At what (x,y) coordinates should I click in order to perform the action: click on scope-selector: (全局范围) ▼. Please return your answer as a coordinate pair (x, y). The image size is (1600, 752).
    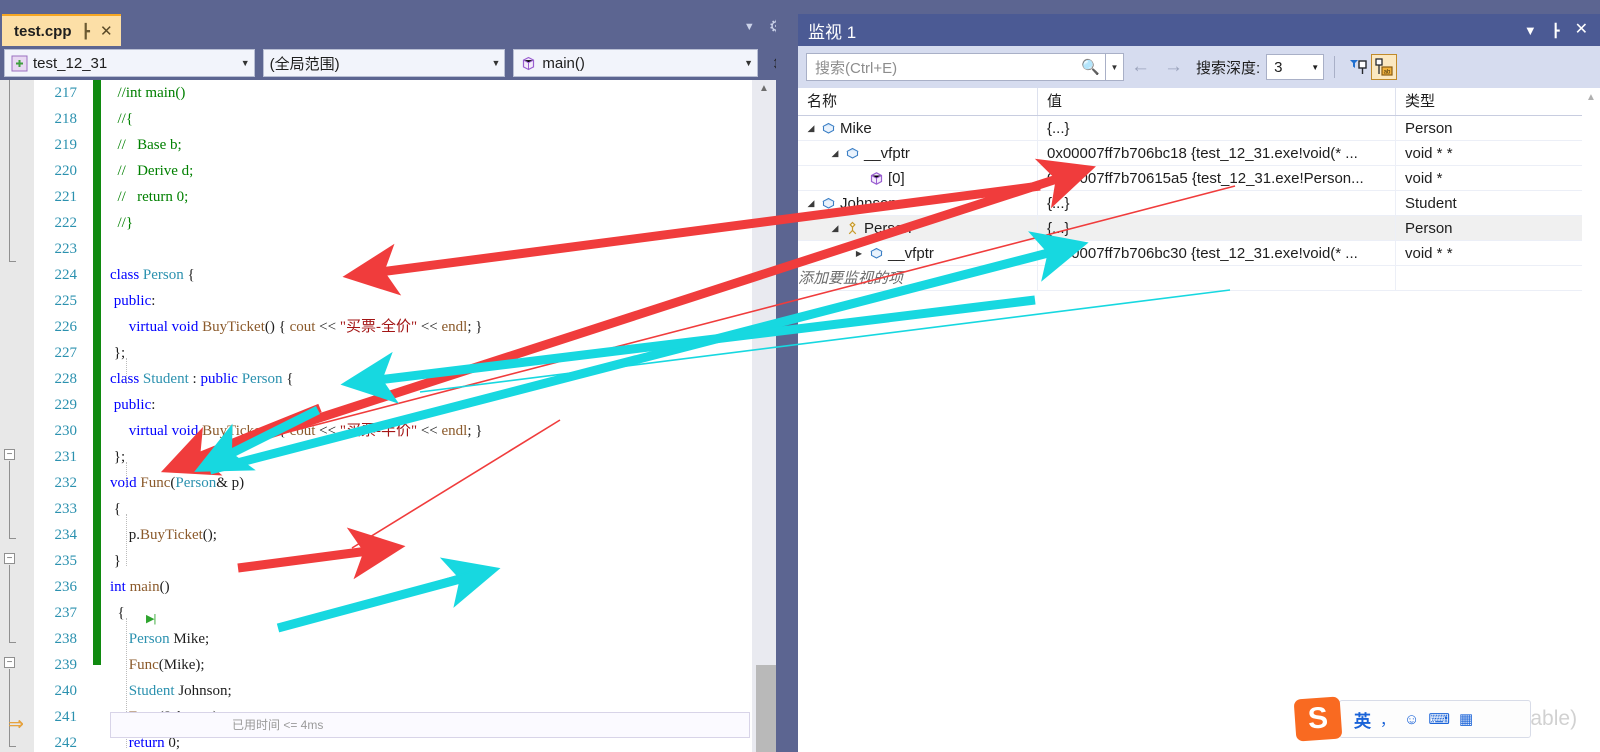
    Looking at the image, I should click on (384, 63).